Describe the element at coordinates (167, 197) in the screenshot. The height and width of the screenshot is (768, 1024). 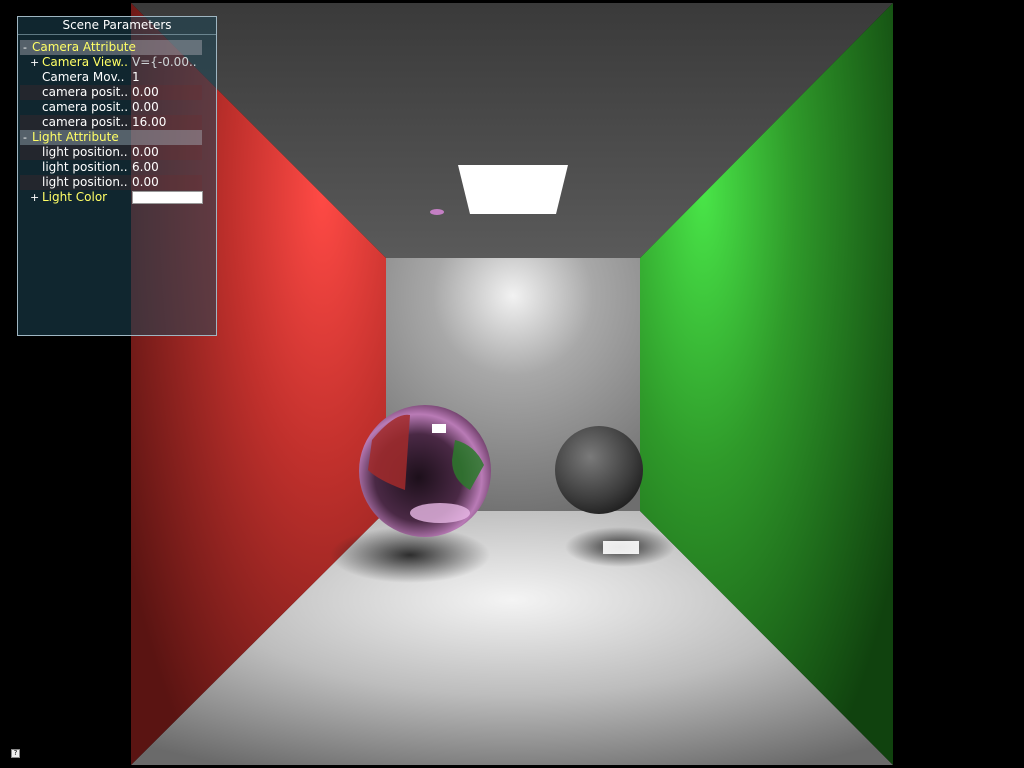
I see `light-color-swatch` at that location.